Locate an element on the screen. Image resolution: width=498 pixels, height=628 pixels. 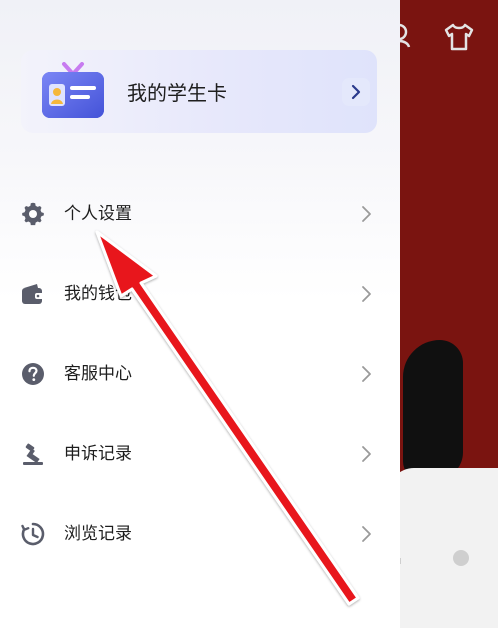
menu-item-customer-service: 客服中心 is located at coordinates (200, 374).